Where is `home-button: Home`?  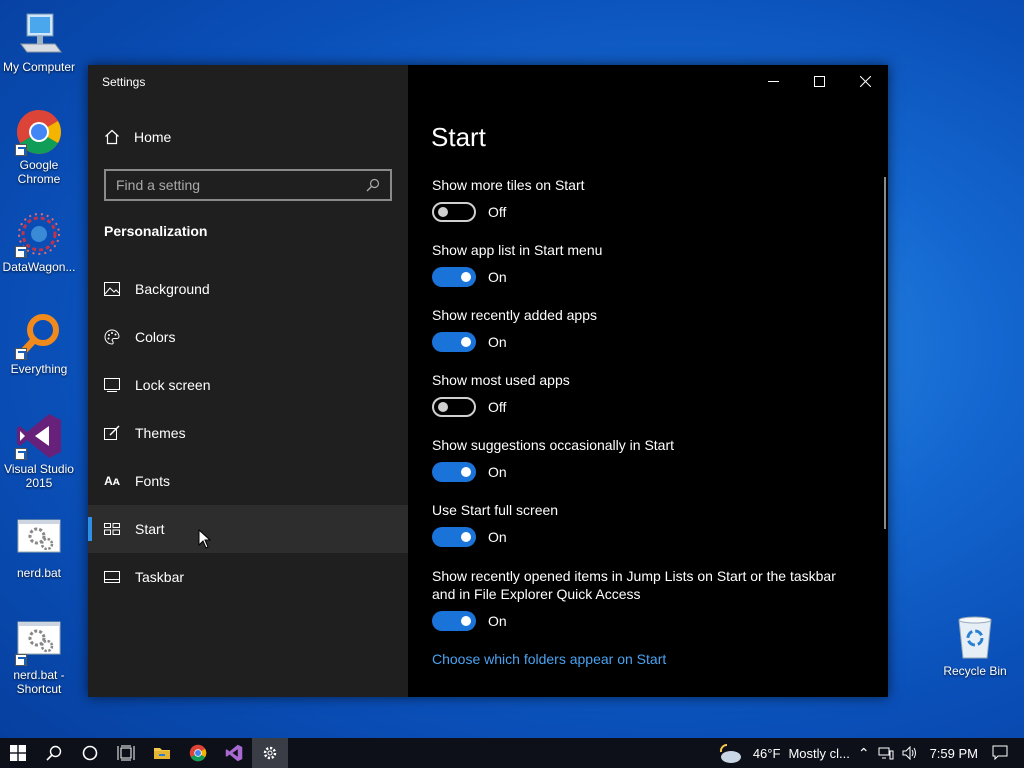
home-button: Home is located at coordinates (137, 137).